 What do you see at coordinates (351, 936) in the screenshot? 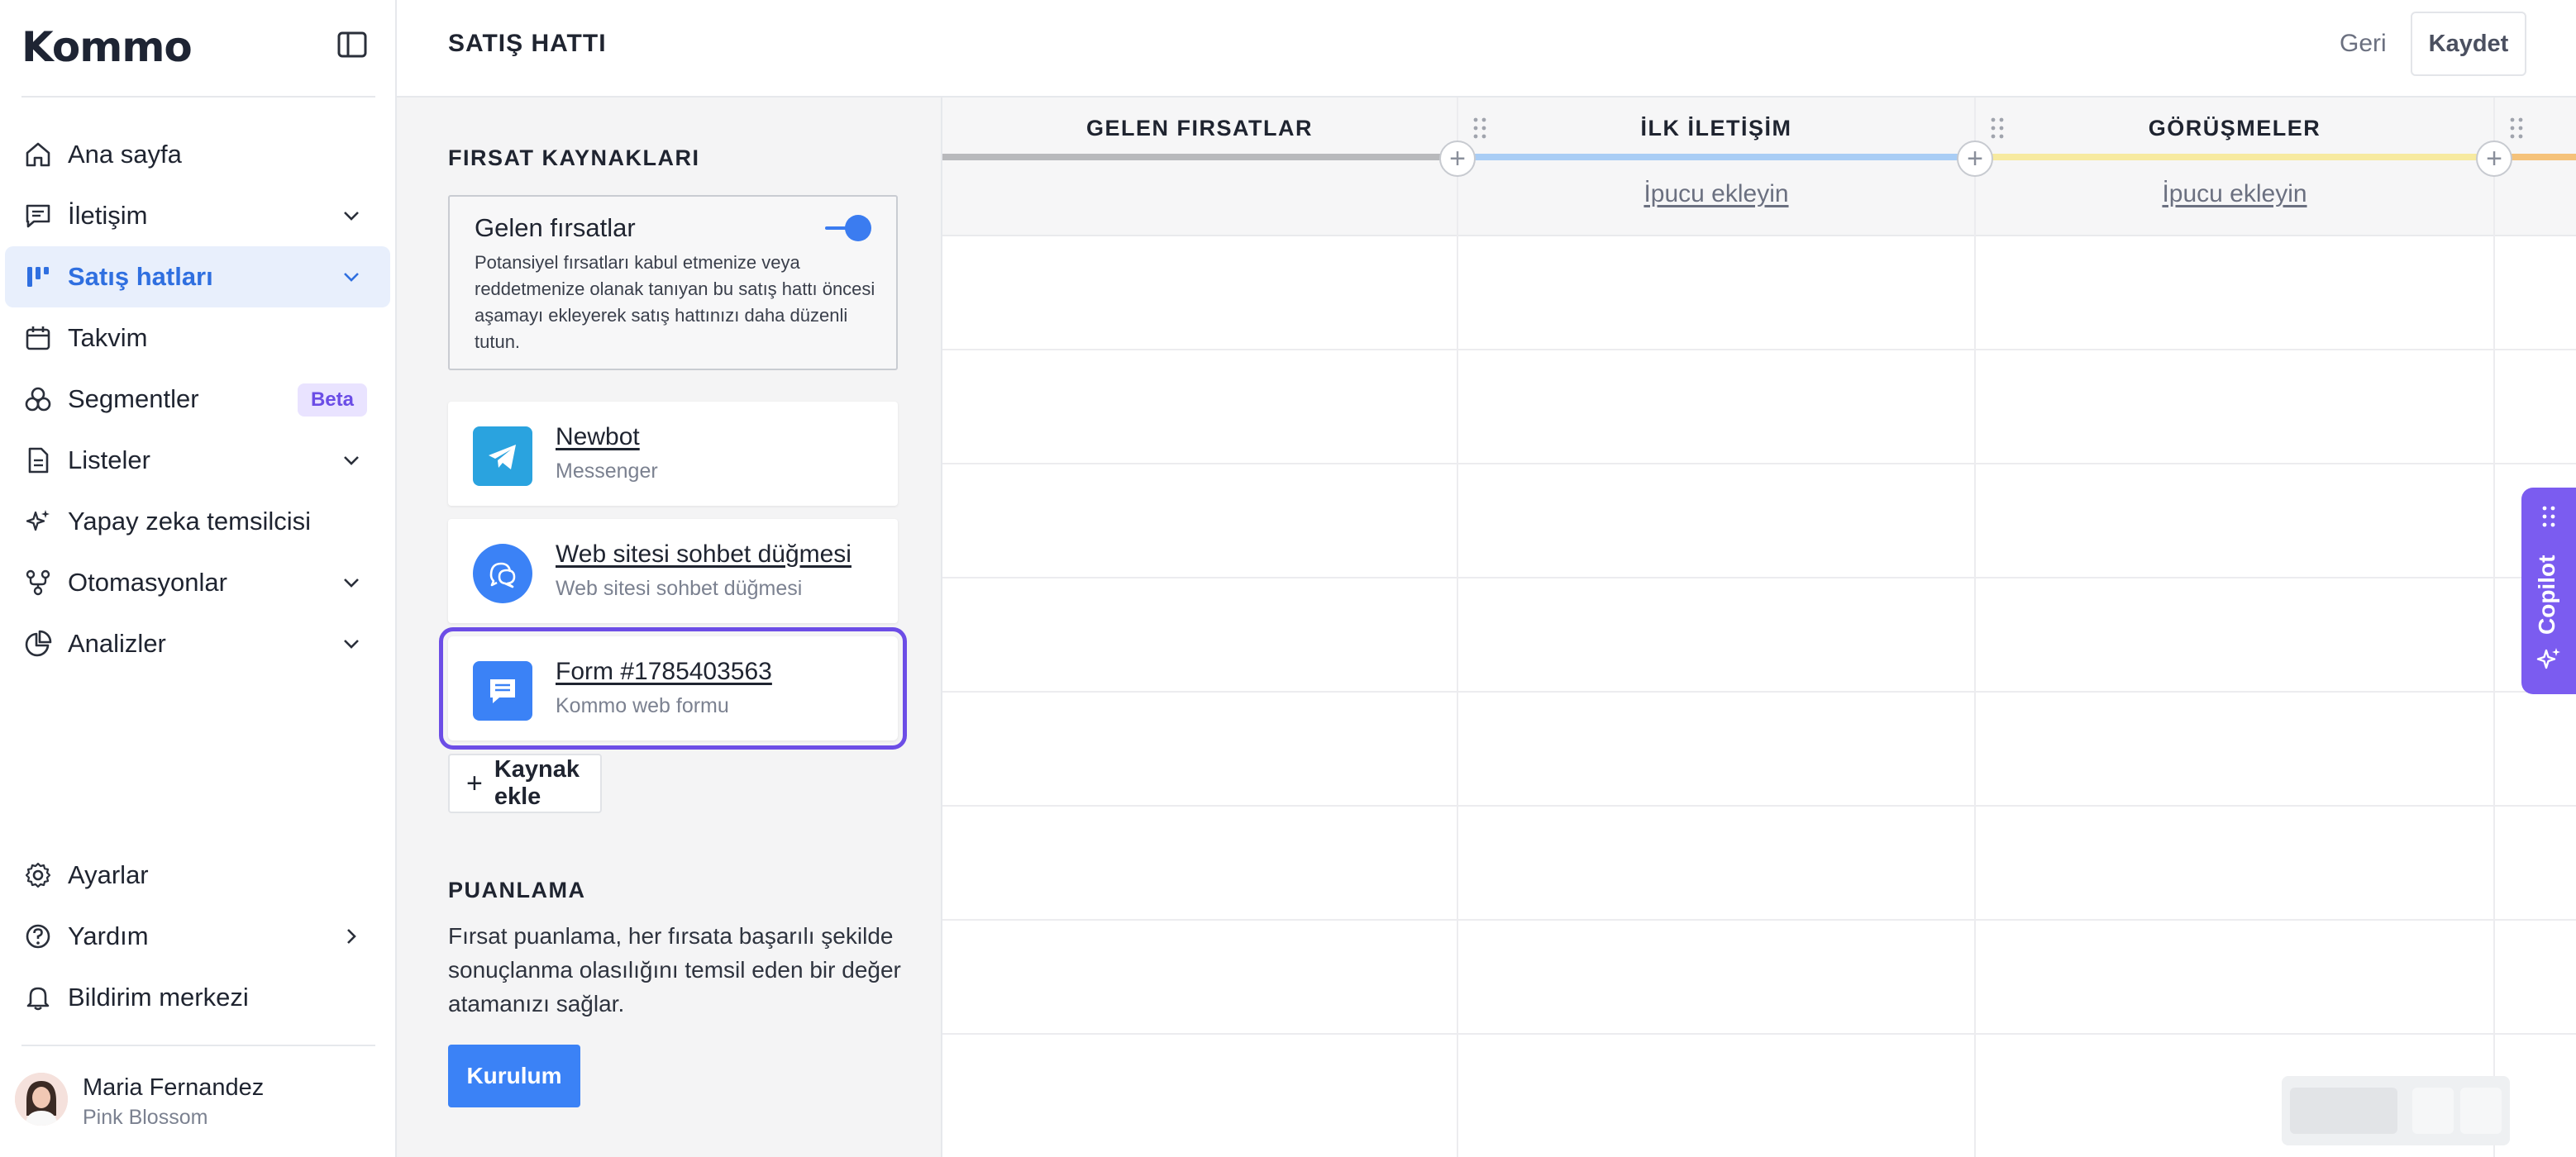
I see `chevron-right-icon` at bounding box center [351, 936].